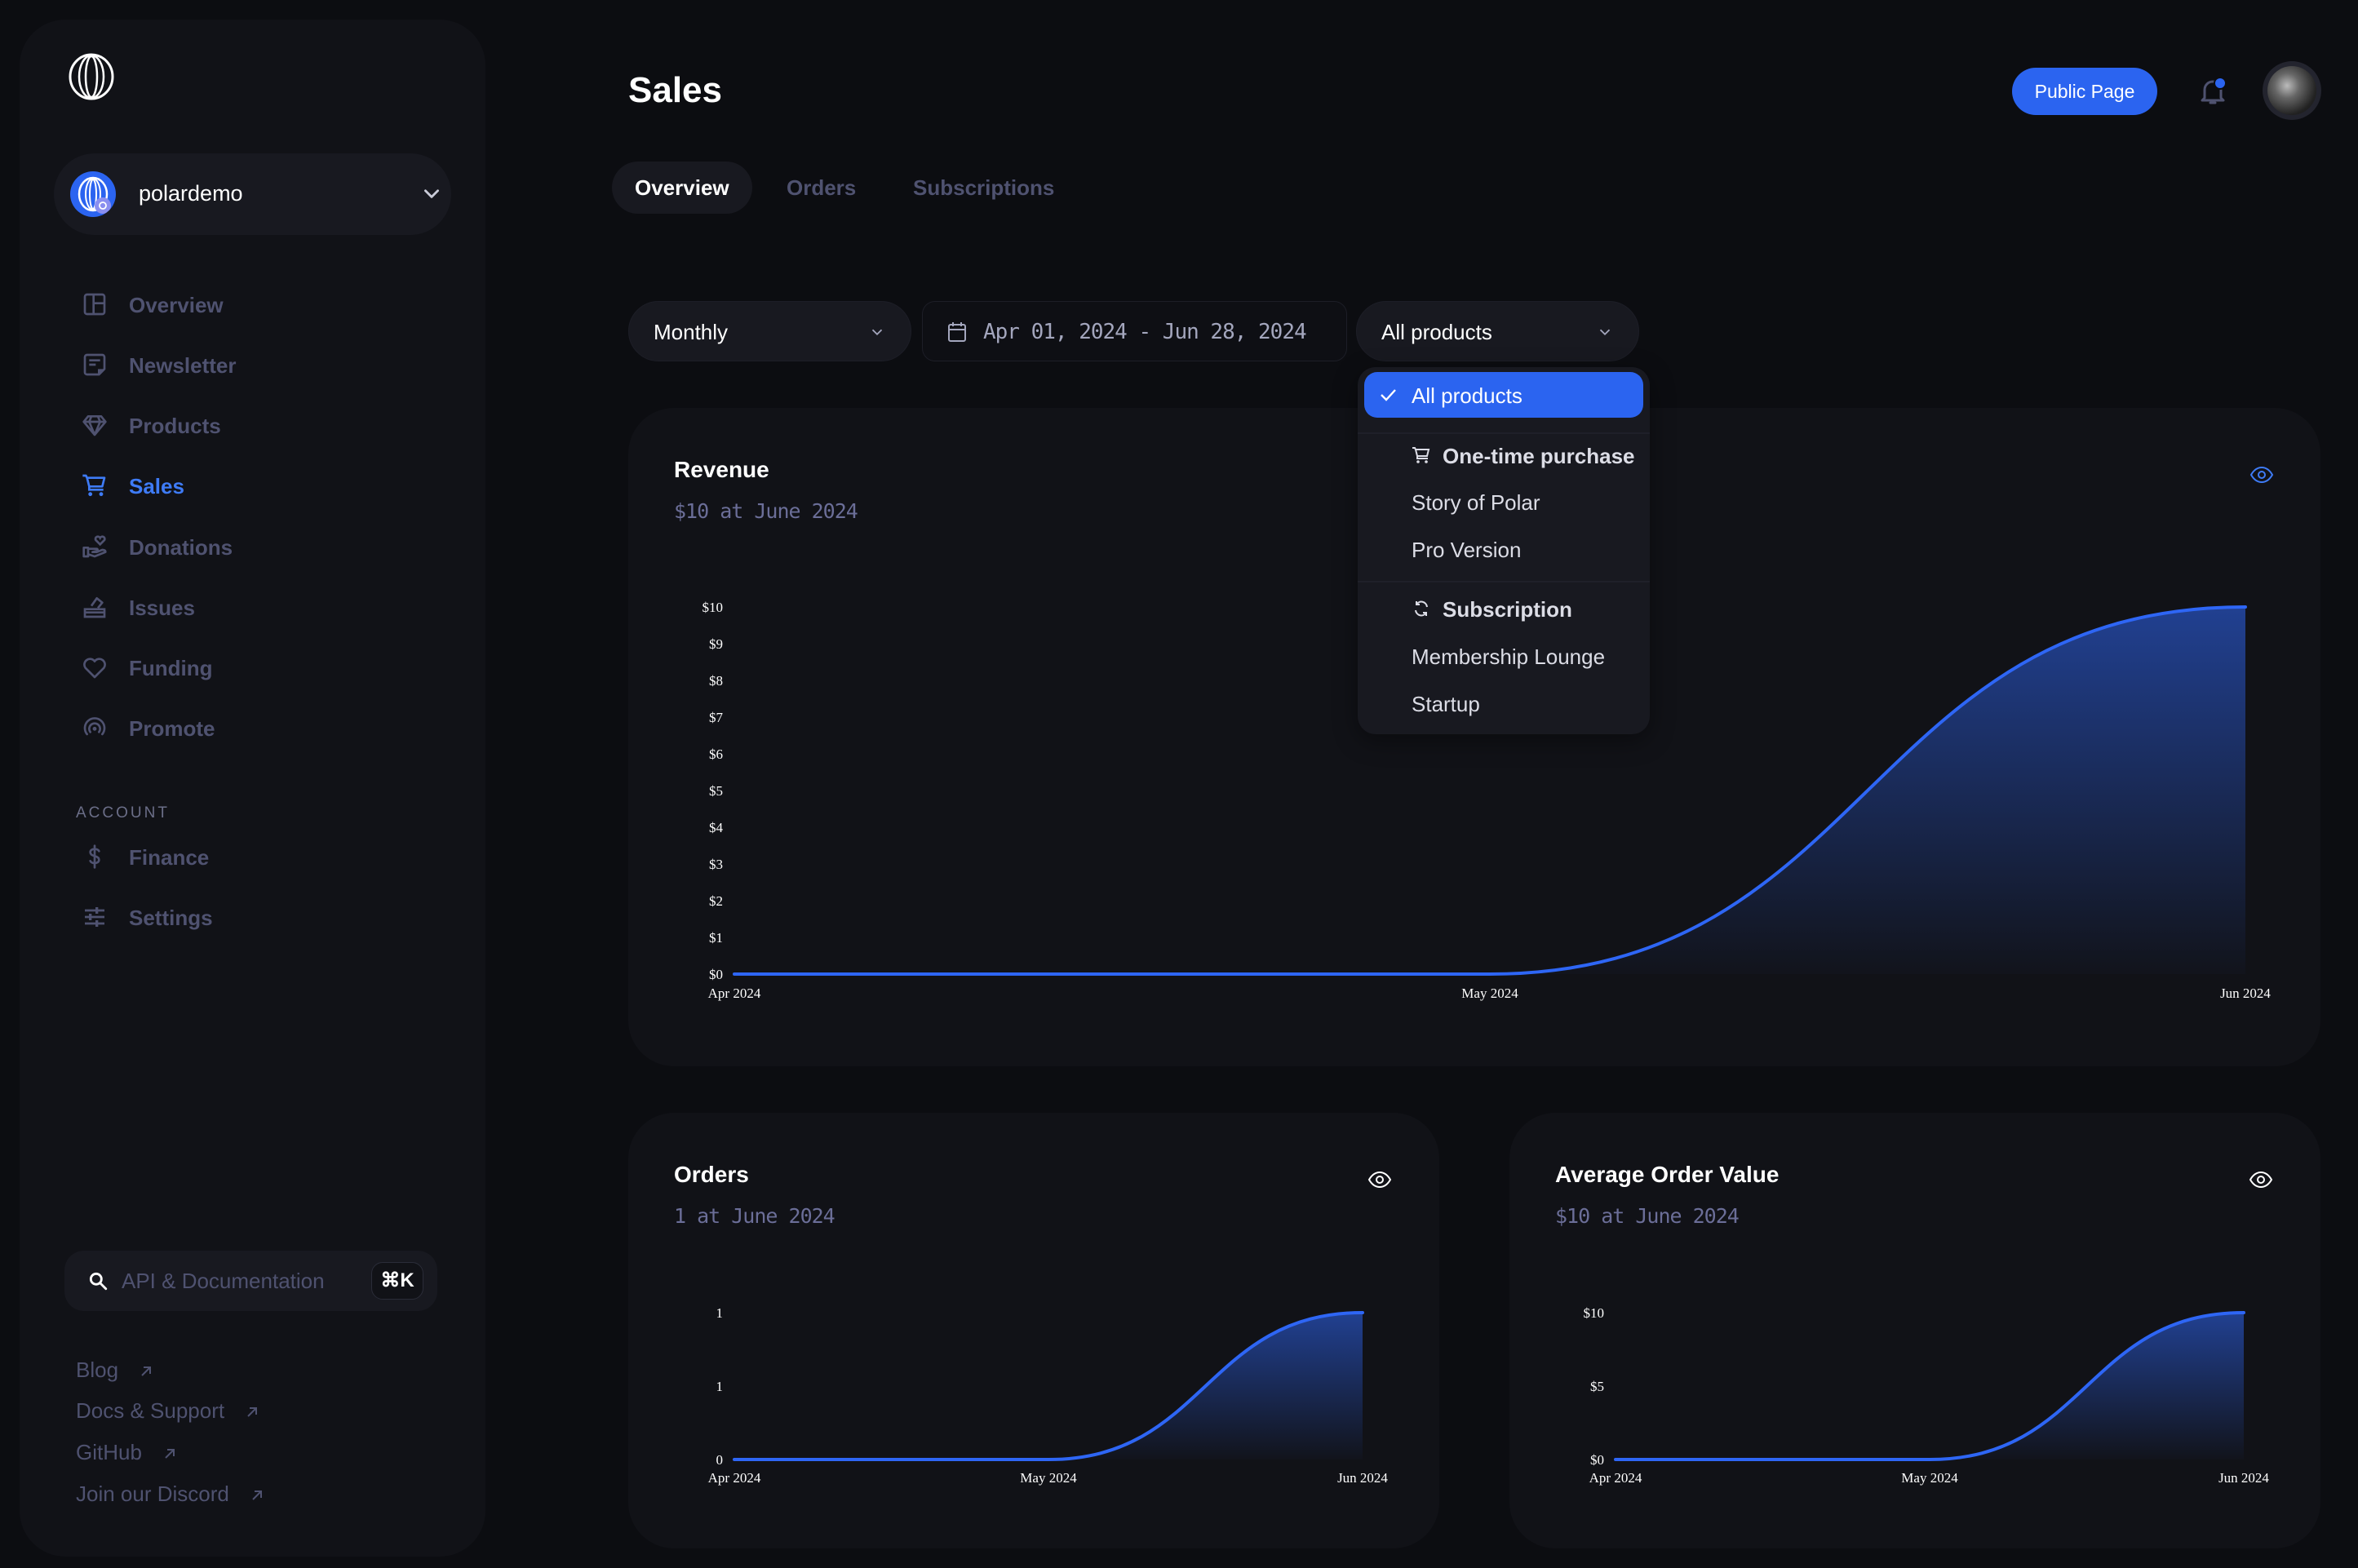 The width and height of the screenshot is (2358, 1568). I want to click on heart-icon, so click(94, 668).